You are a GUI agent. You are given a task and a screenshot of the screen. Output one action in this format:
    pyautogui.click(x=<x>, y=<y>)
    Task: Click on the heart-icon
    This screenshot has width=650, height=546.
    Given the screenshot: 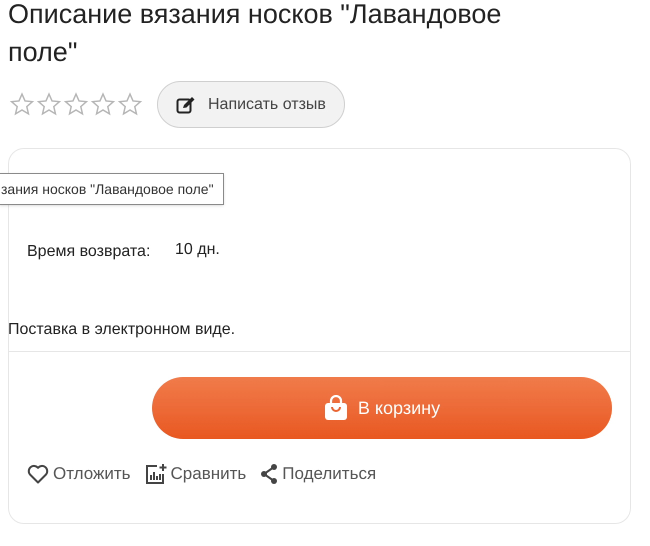 What is the action you would take?
    pyautogui.click(x=38, y=474)
    